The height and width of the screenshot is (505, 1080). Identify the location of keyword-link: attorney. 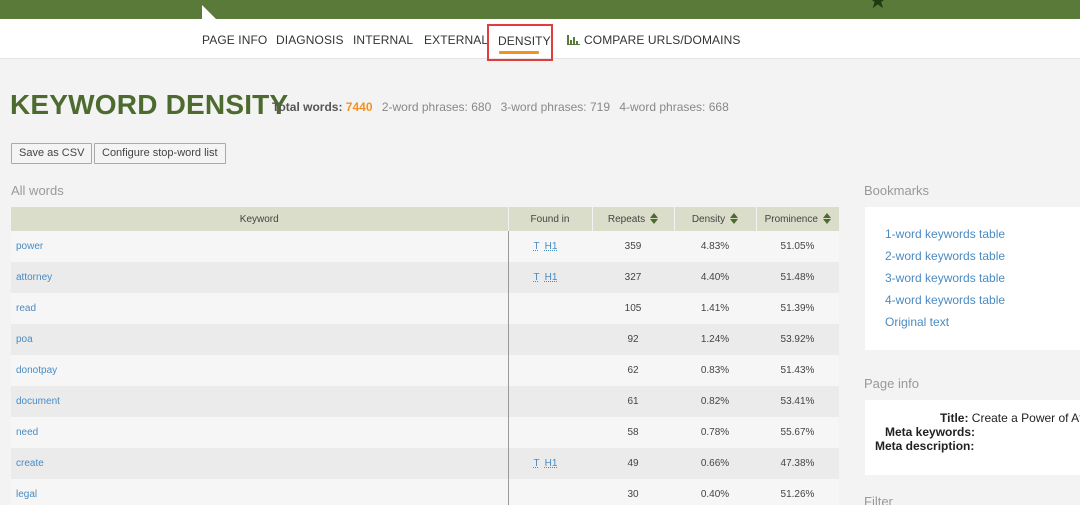
(259, 277).